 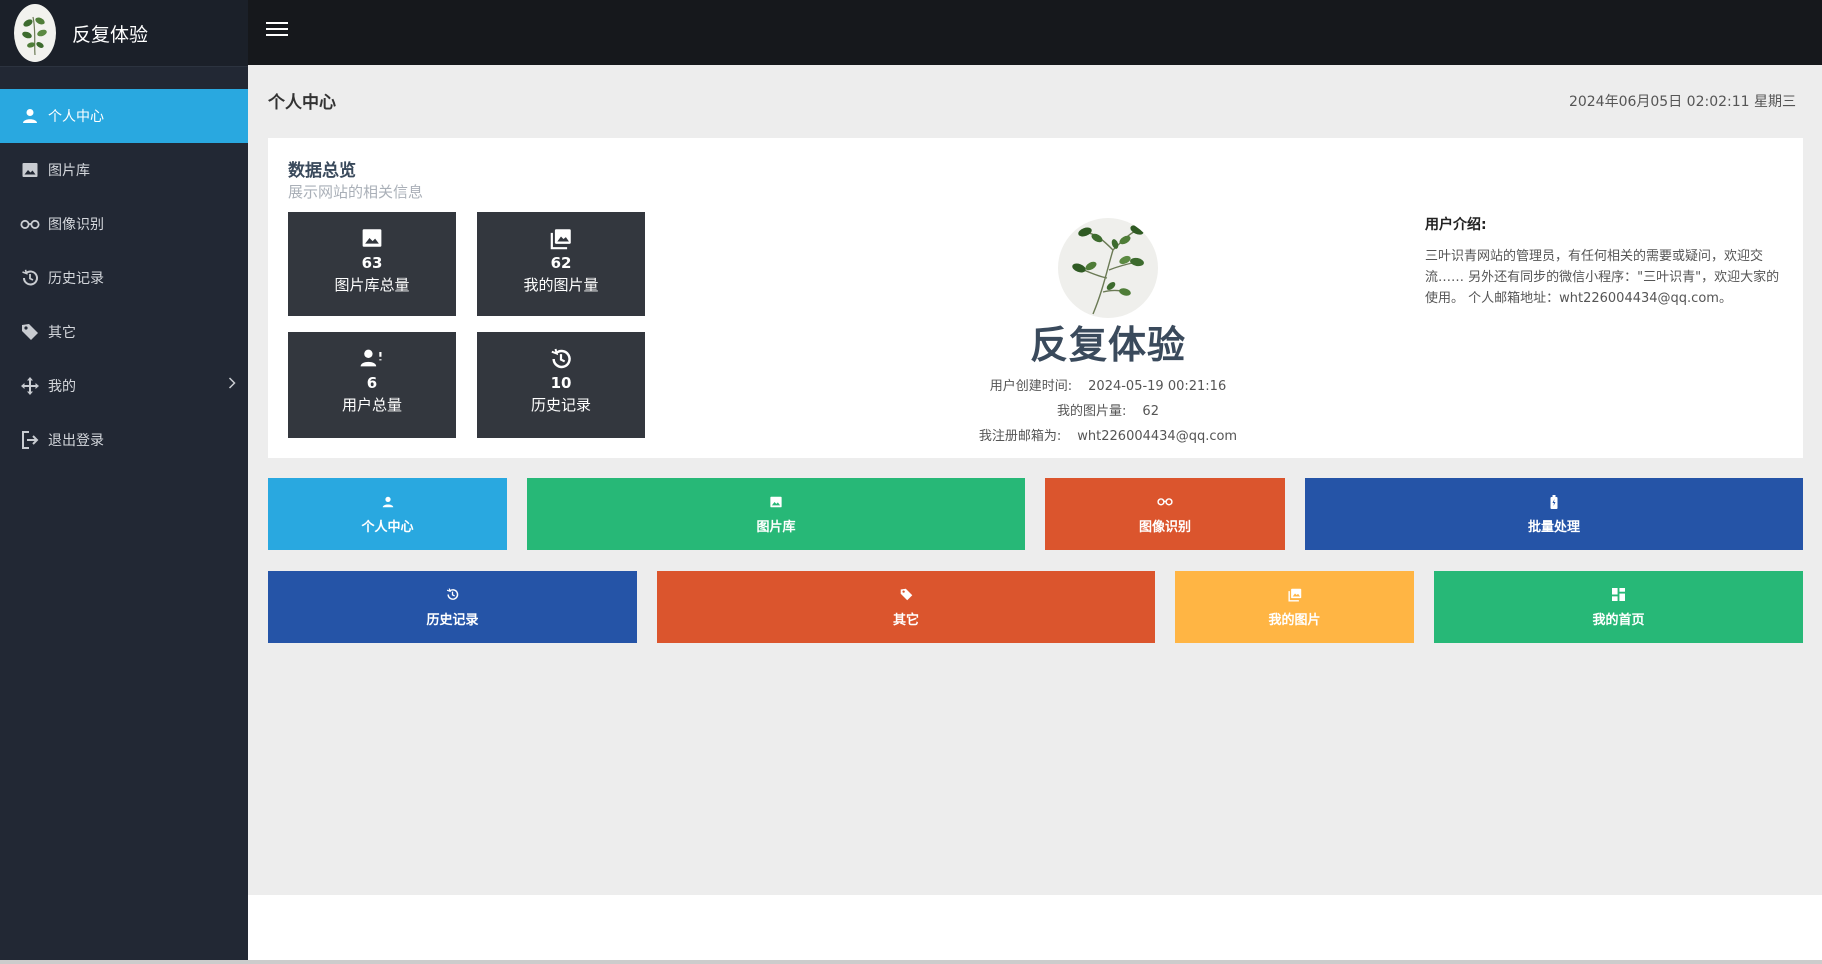 I want to click on sidebar-item-label: 图片库, so click(x=69, y=171).